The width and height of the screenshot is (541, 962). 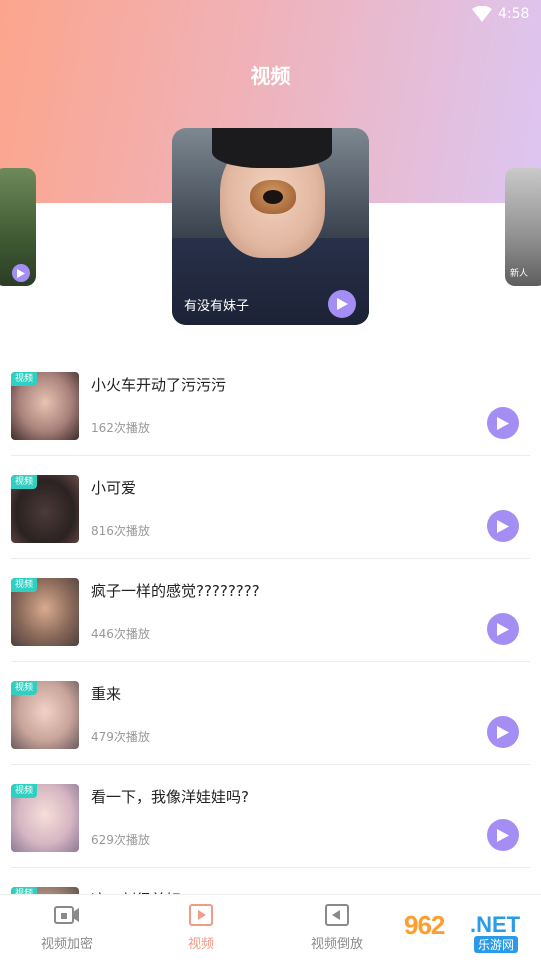 I want to click on featured-caption: 有没有妹子, so click(x=217, y=306).